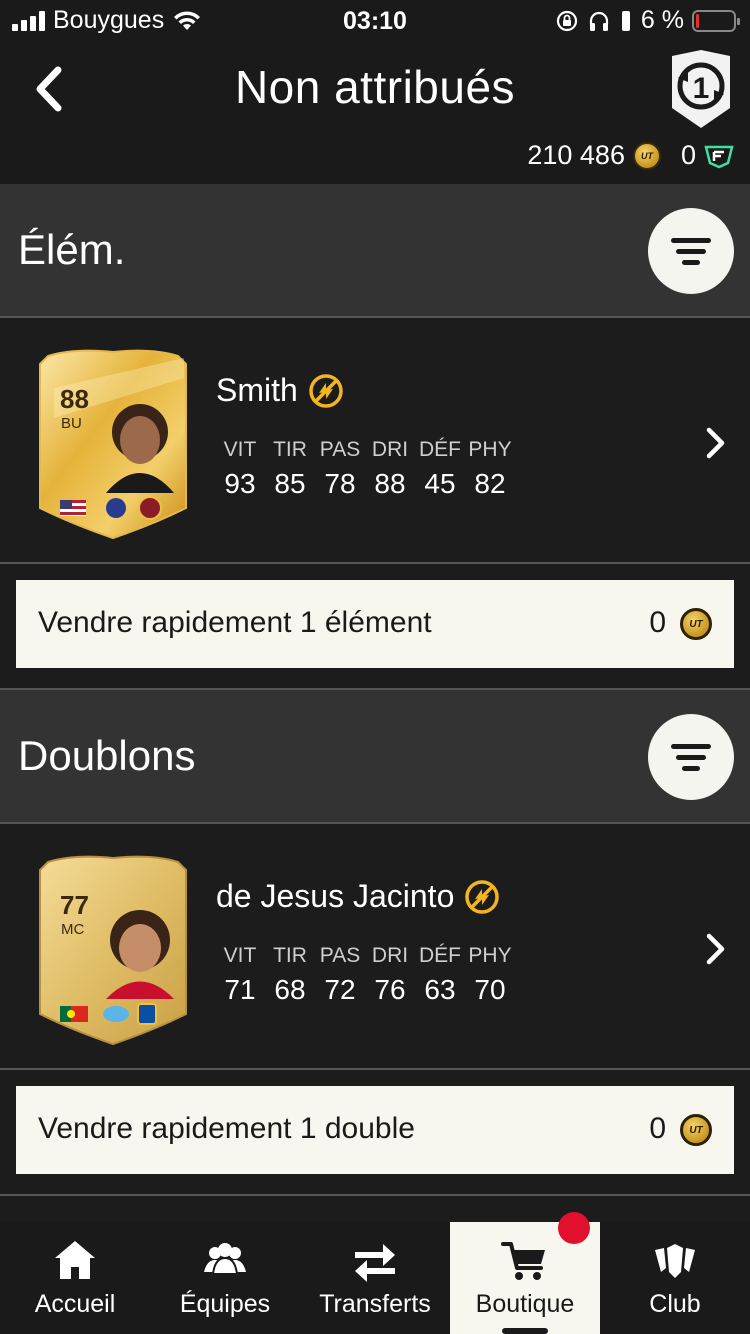  What do you see at coordinates (75, 1260) in the screenshot?
I see `home-icon` at bounding box center [75, 1260].